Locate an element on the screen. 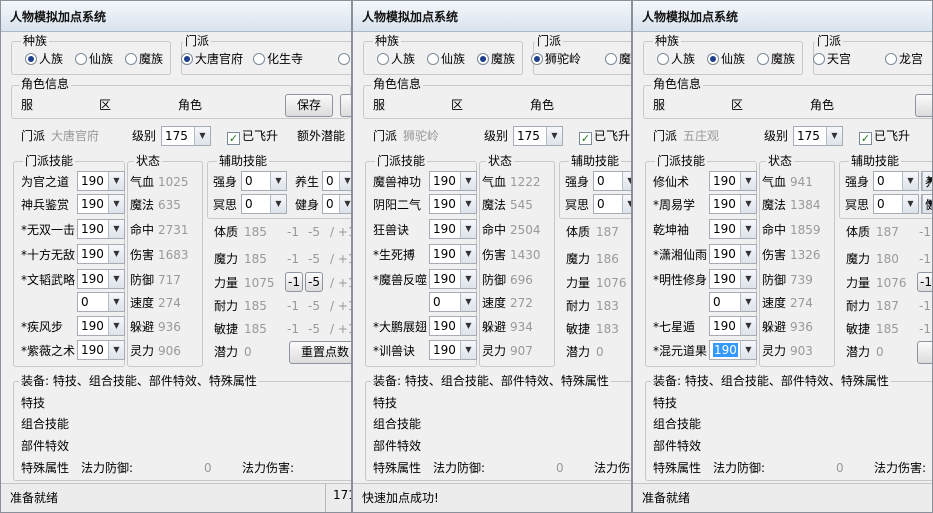 The image size is (933, 513). reset-points-button is located at coordinates (924, 352).